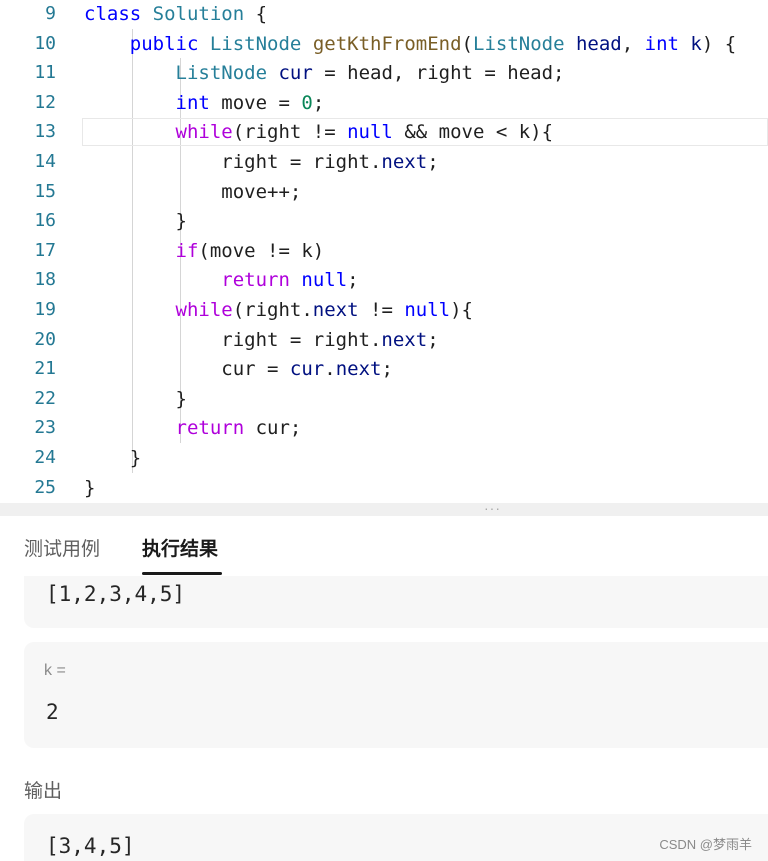 Image resolution: width=768 pixels, height=861 pixels. What do you see at coordinates (176, 14) in the screenshot?
I see `code-text: class Solution {` at bounding box center [176, 14].